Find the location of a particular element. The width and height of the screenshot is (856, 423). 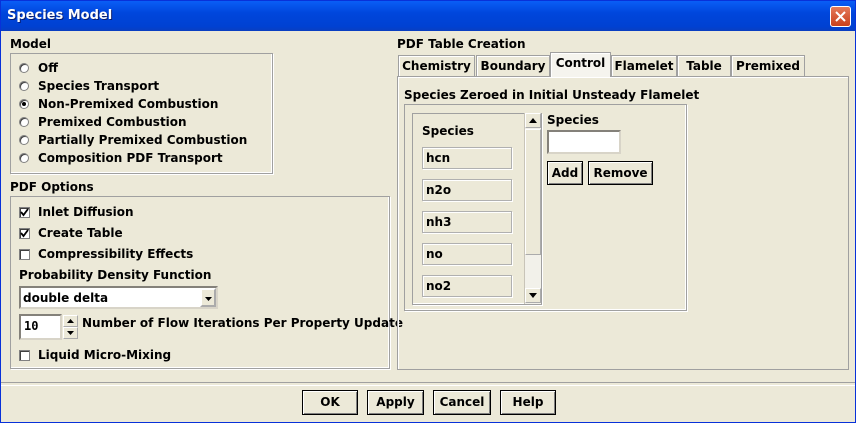

spin-down-button is located at coordinates (70, 333).